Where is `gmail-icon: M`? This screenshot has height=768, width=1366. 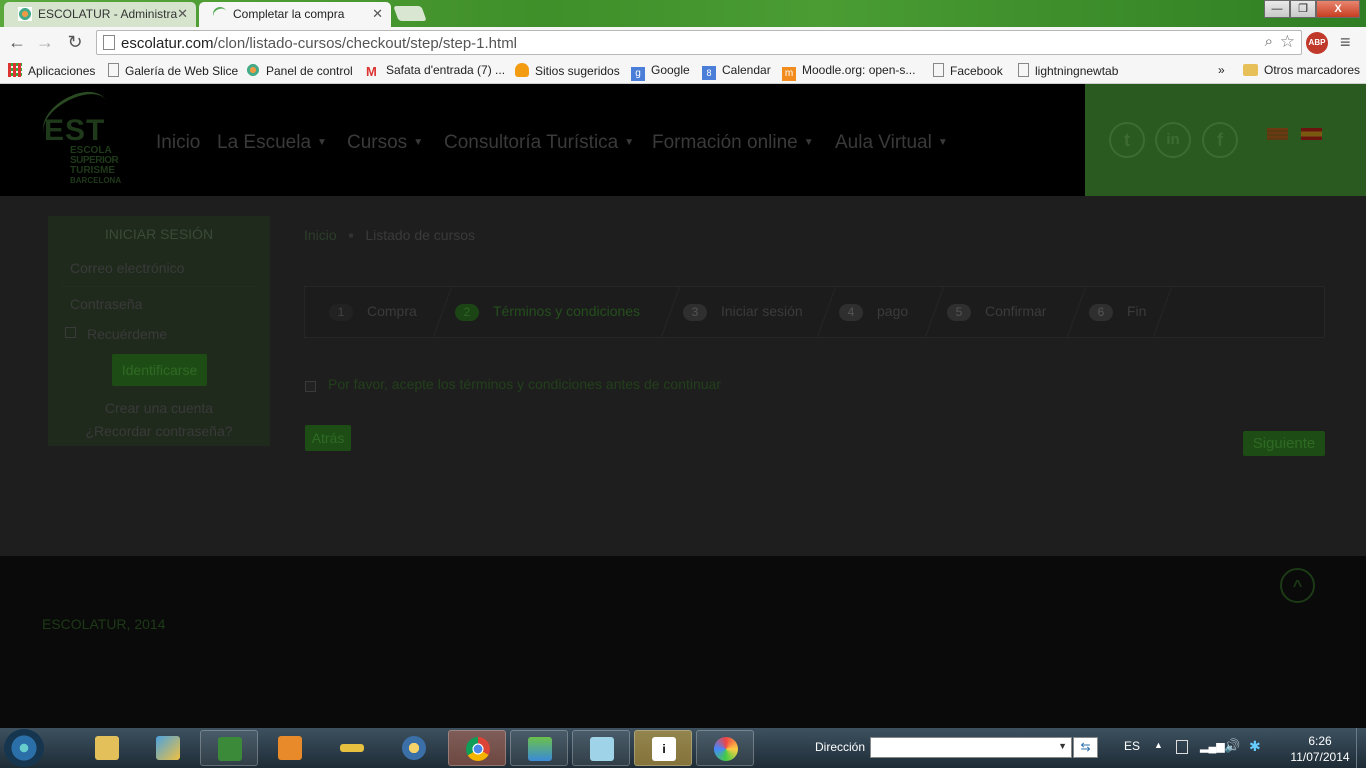 gmail-icon: M is located at coordinates (371, 71).